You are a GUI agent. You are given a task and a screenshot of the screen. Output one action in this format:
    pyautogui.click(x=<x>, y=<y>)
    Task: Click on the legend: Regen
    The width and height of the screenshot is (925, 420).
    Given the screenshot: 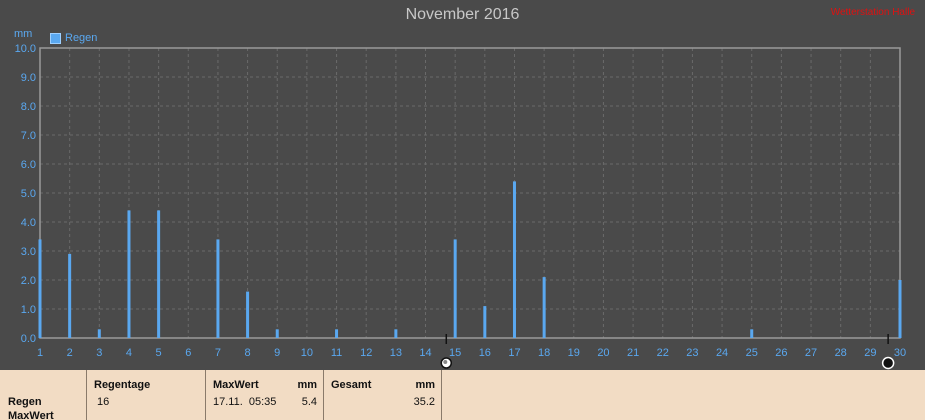 What is the action you would take?
    pyautogui.click(x=73, y=38)
    